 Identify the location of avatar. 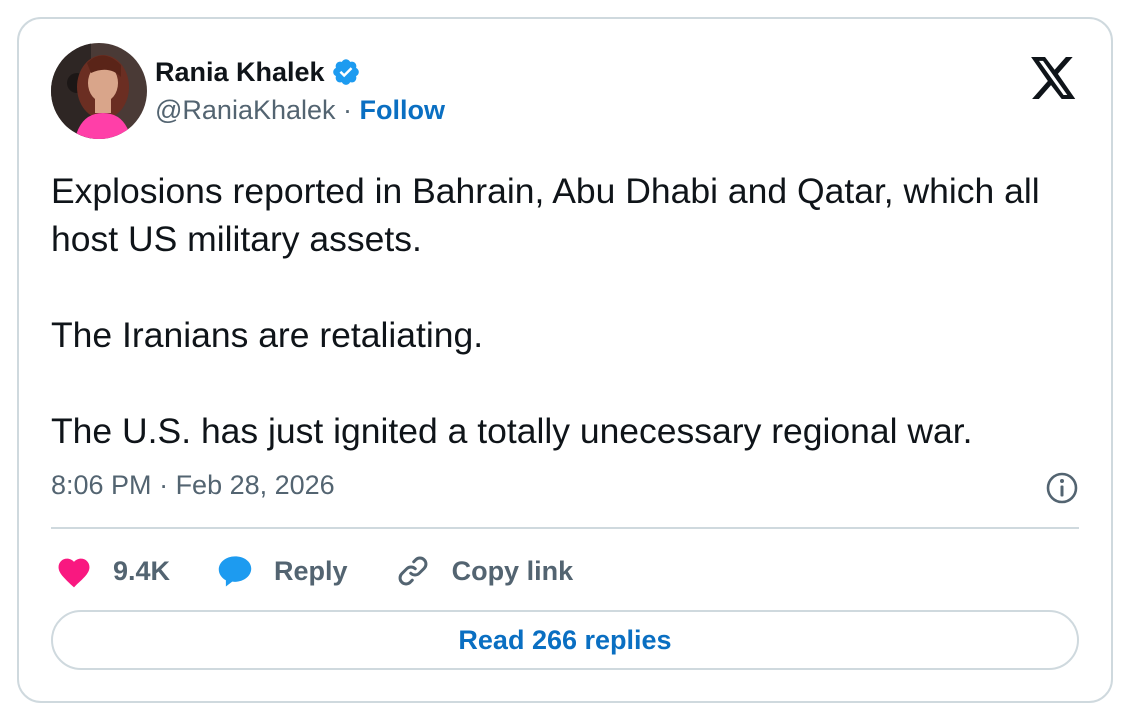
(99, 91).